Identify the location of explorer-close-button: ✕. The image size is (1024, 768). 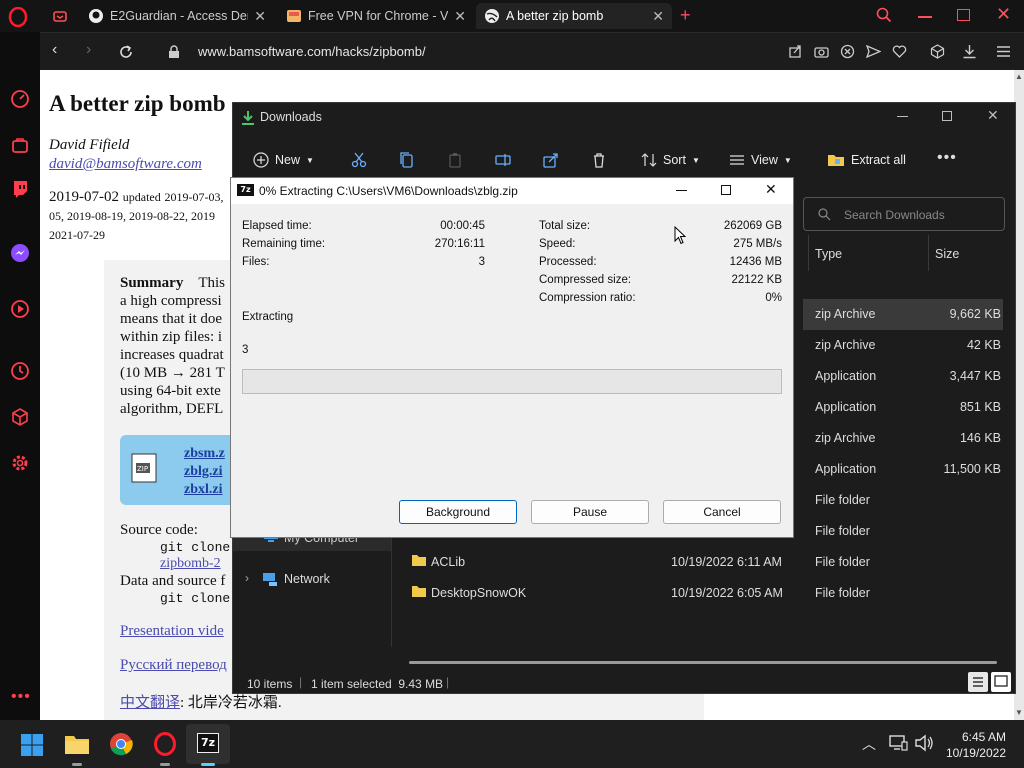
(993, 115).